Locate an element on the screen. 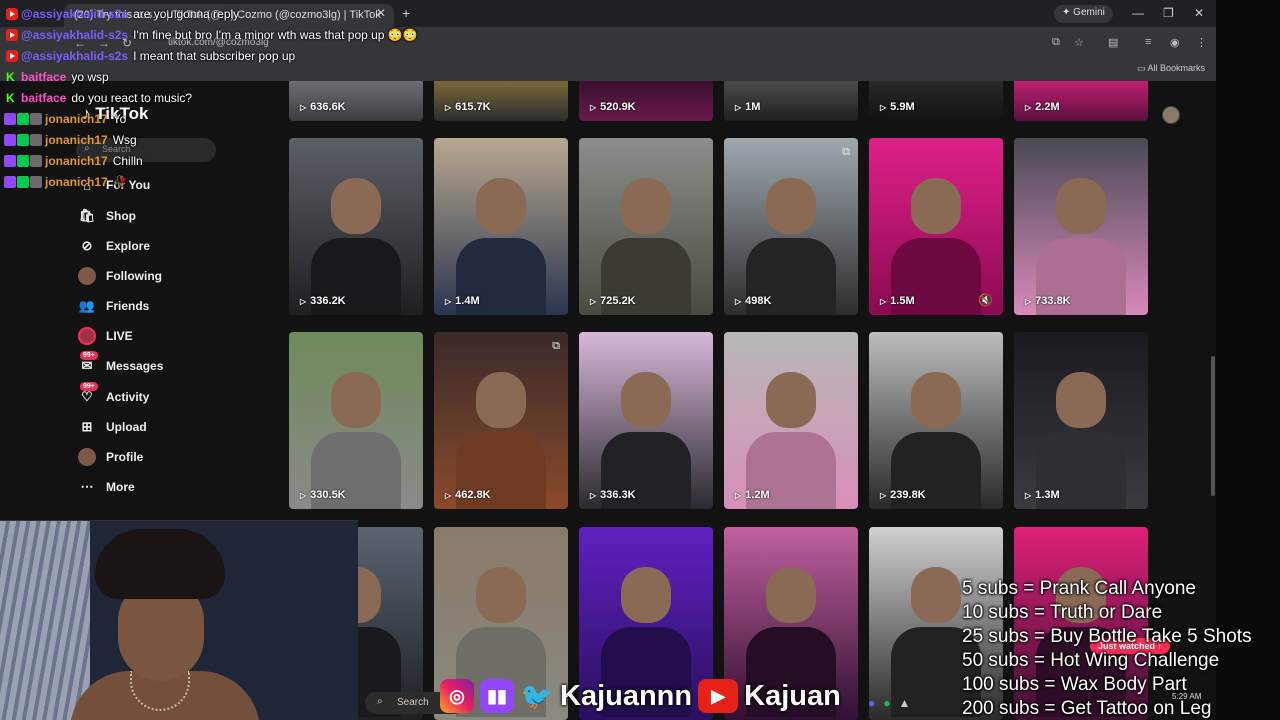  tray-app-icon: ▲ is located at coordinates (905, 703).